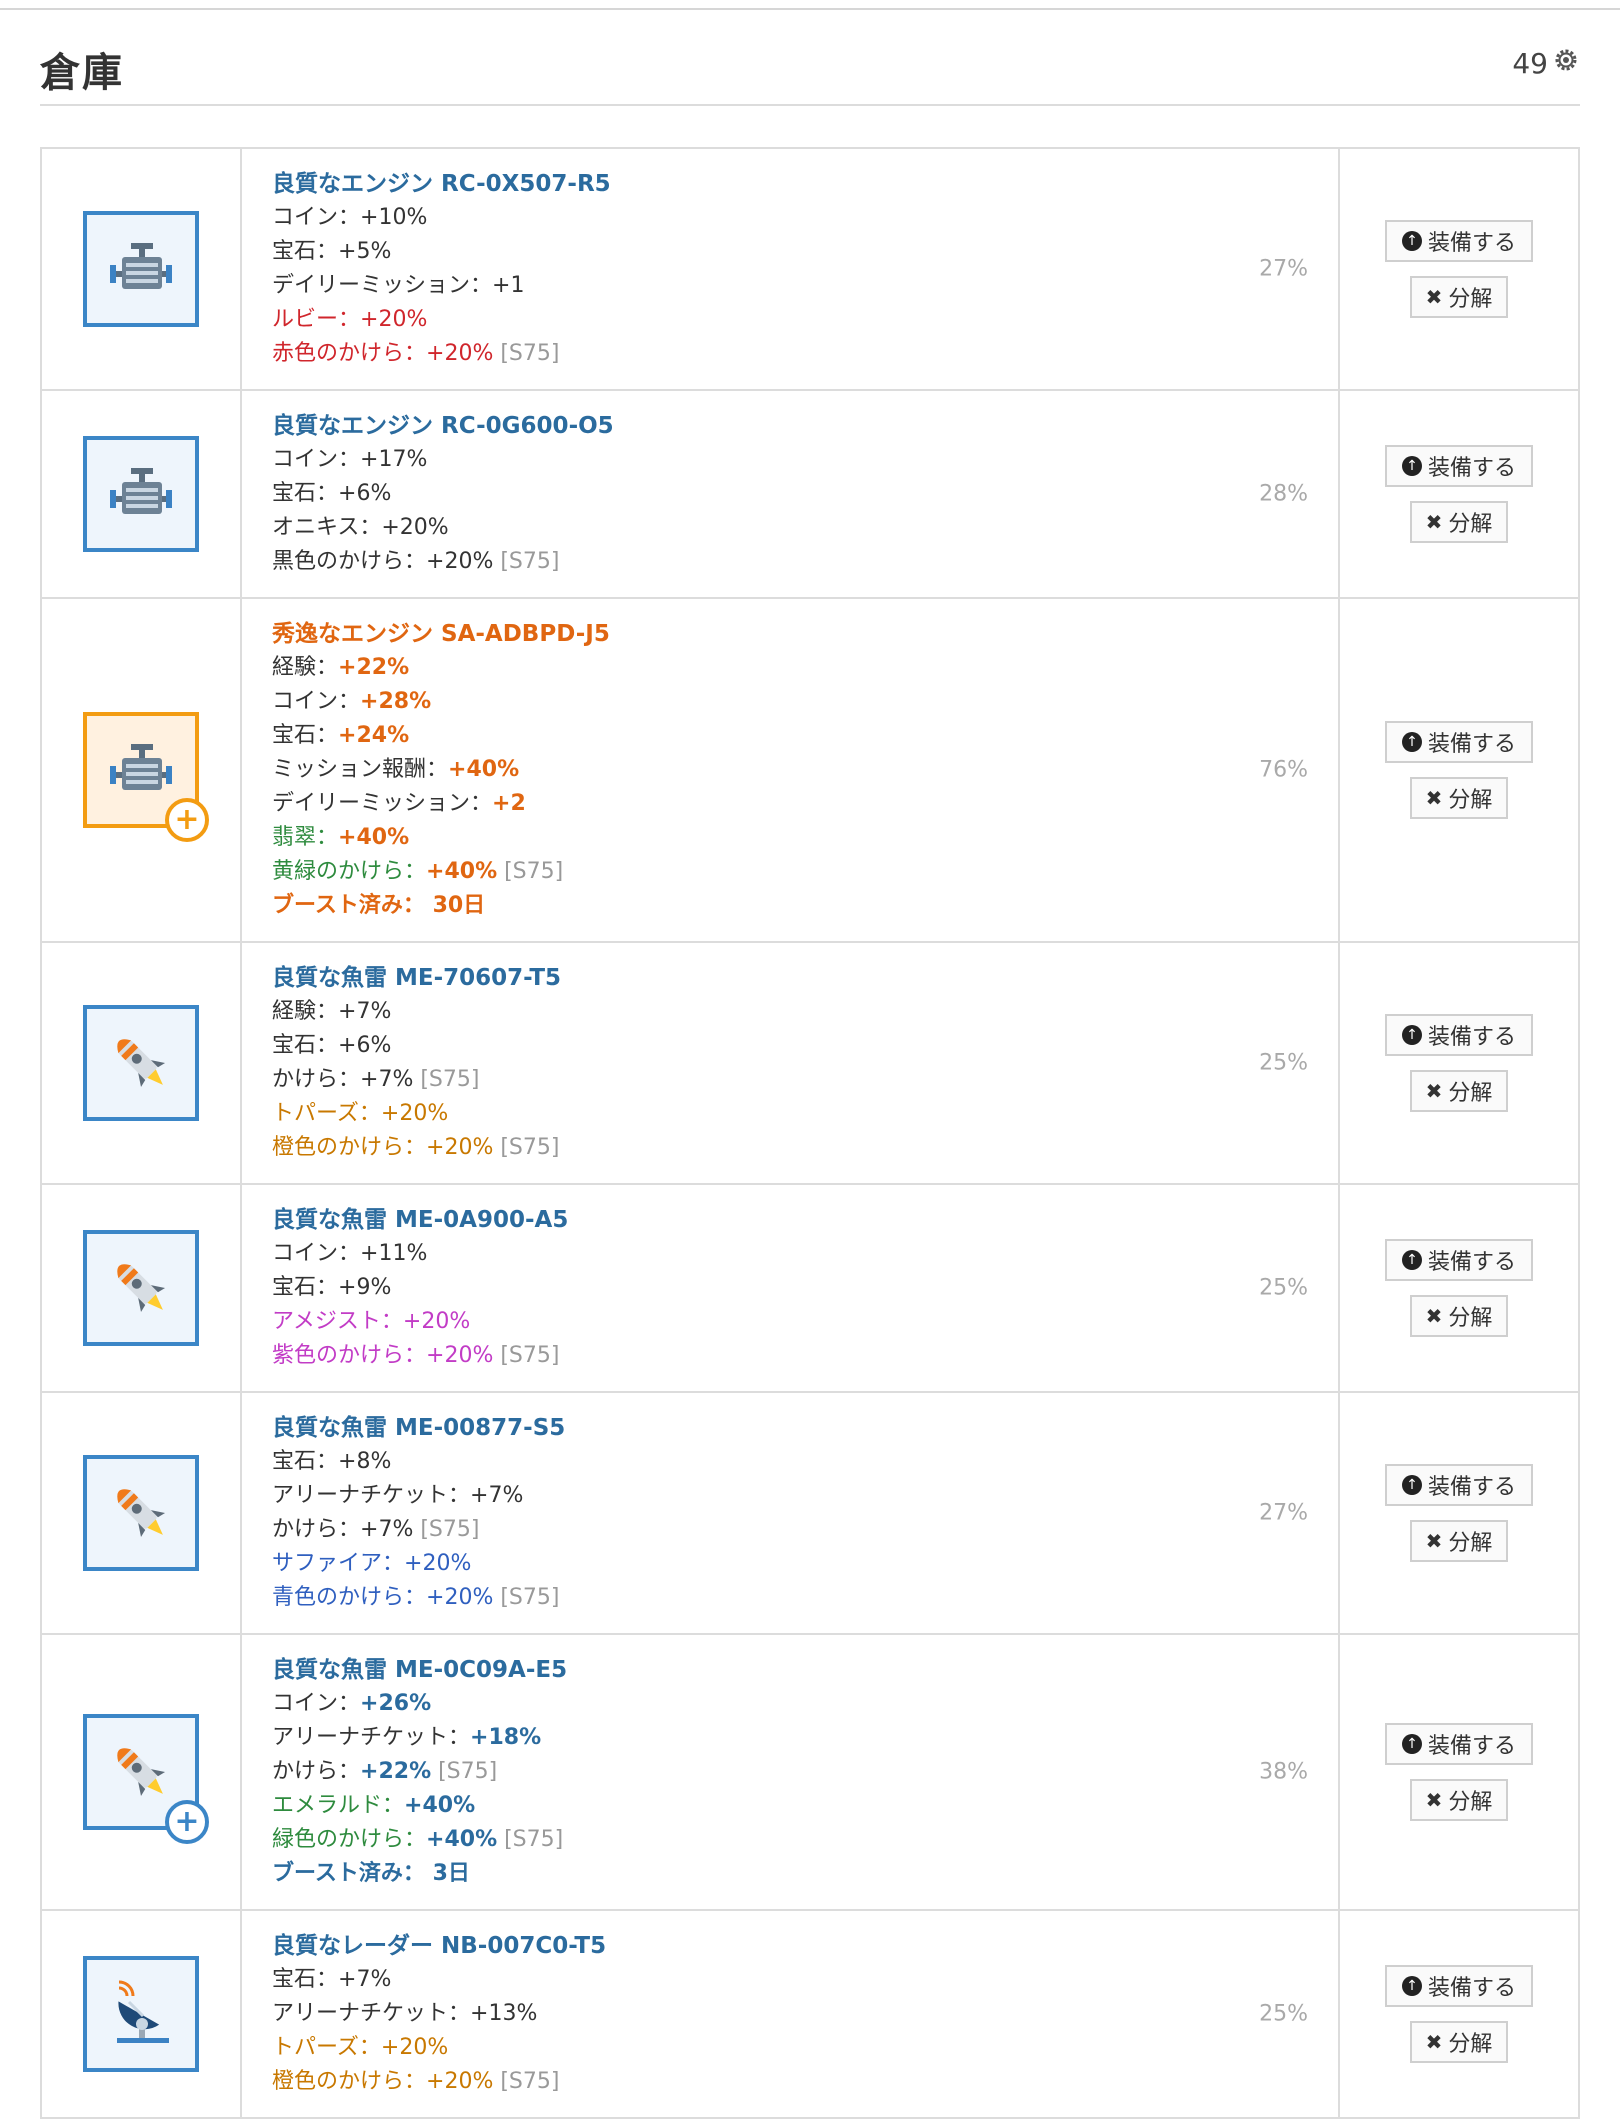  What do you see at coordinates (790, 1704) in the screenshot?
I see `stat-line: コイン：+26%` at bounding box center [790, 1704].